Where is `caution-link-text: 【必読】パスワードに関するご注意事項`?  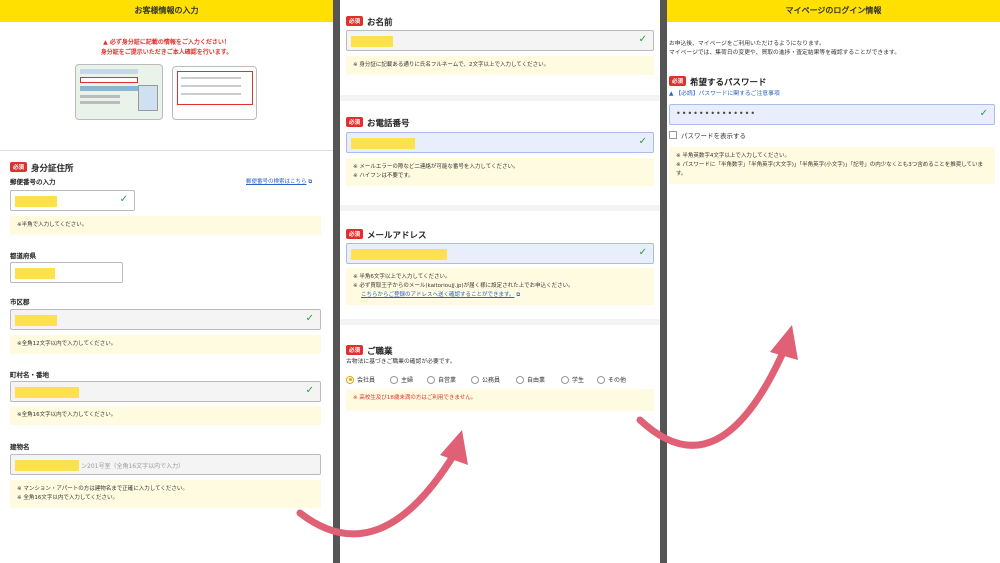 caution-link-text: 【必読】パスワードに関するご注意事項 is located at coordinates (727, 94).